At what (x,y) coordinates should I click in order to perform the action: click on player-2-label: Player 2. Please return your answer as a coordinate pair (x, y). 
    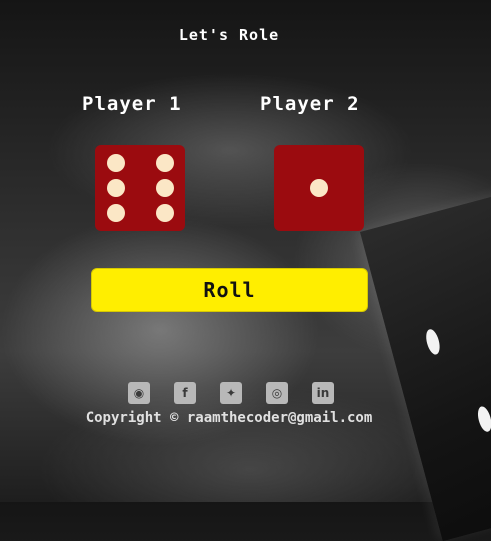
    Looking at the image, I should click on (310, 104).